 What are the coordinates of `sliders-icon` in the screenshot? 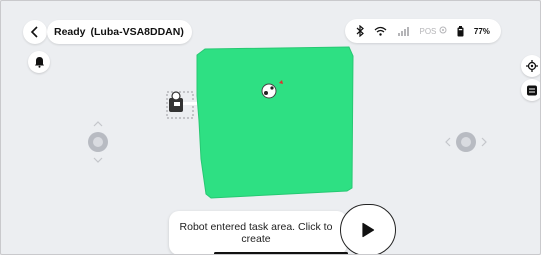 It's located at (532, 90).